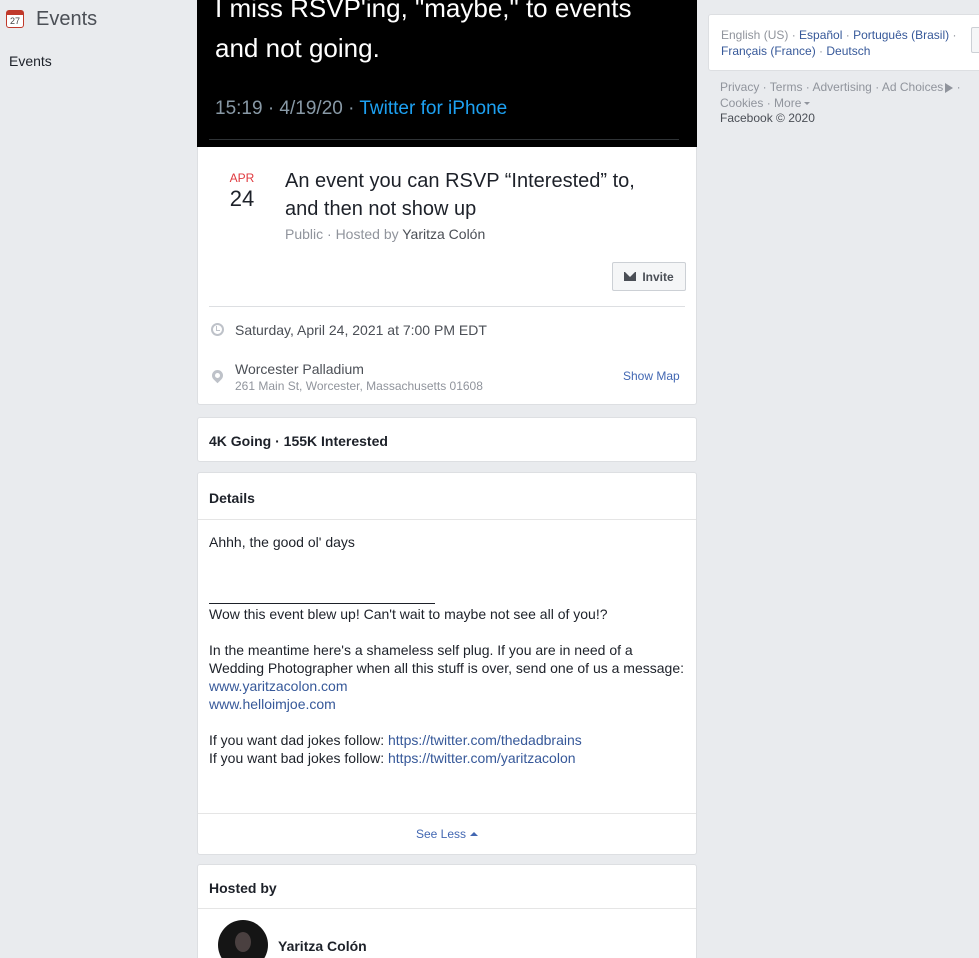  What do you see at coordinates (232, 498) in the screenshot?
I see `details-heading: Details` at bounding box center [232, 498].